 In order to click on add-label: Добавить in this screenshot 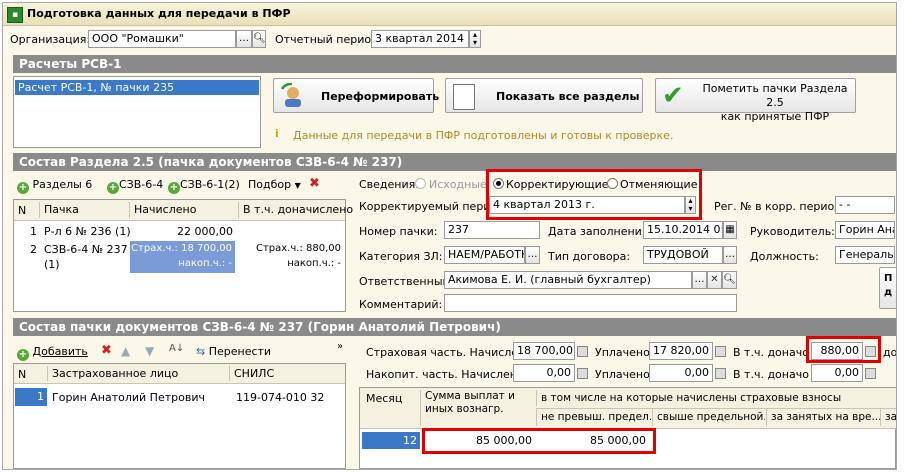, I will do `click(60, 351)`.